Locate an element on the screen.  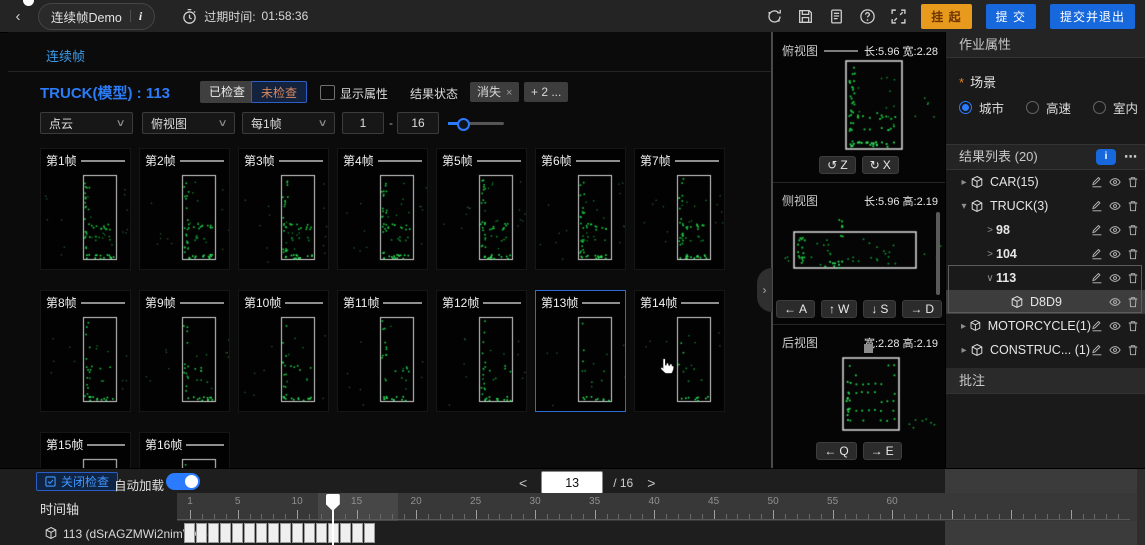
suspend-button: 挂 起 is located at coordinates (946, 16).